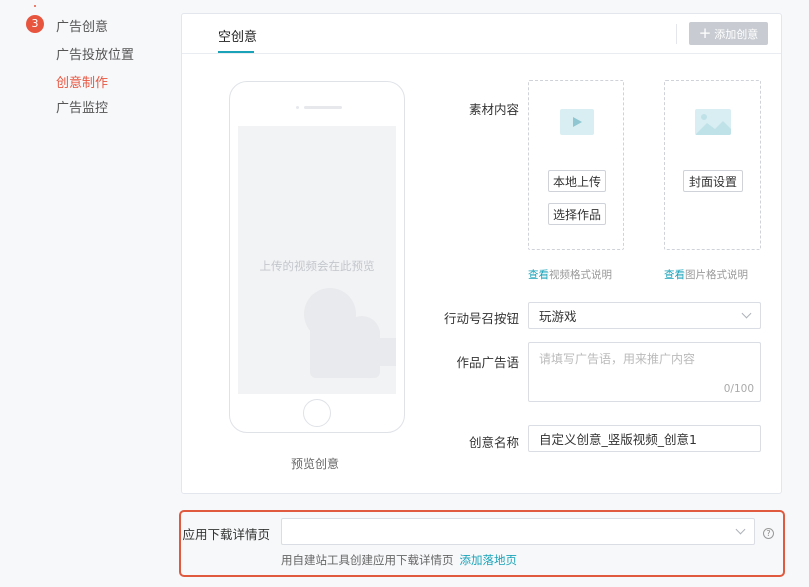  I want to click on tab-empty-creative: 空创意, so click(237, 35).